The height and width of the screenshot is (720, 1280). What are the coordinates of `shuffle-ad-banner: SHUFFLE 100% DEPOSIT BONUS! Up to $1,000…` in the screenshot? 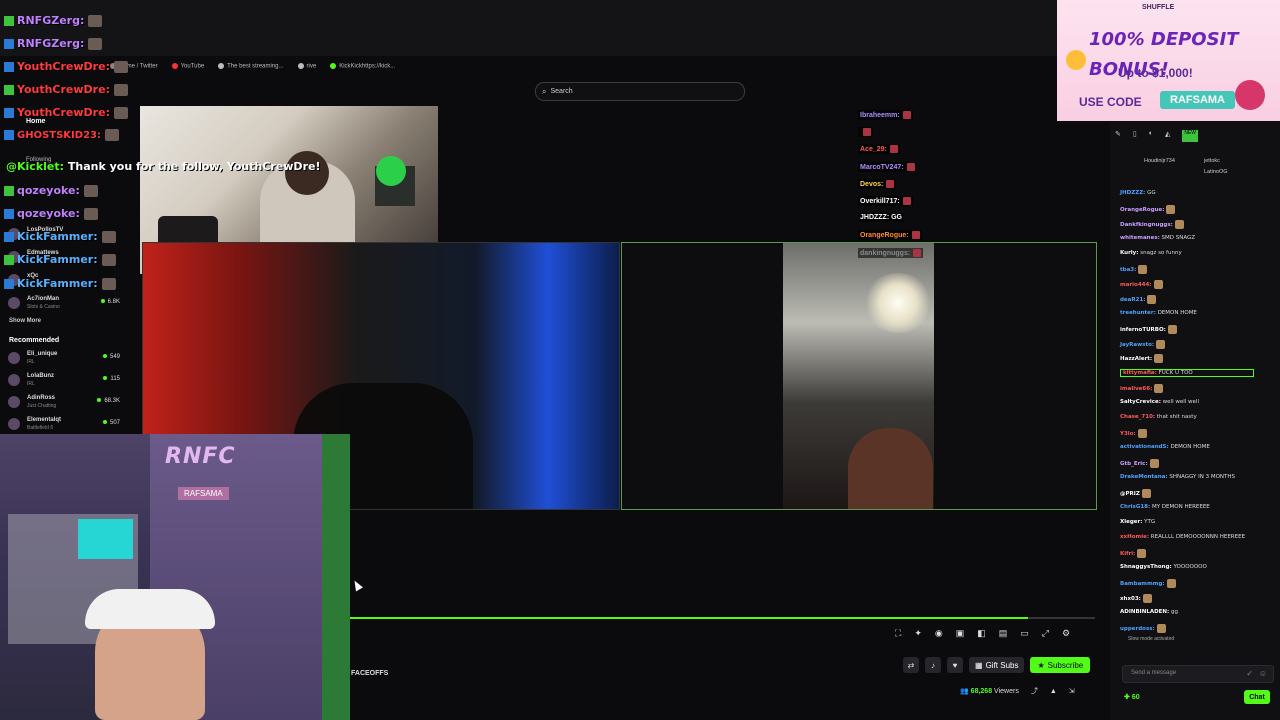 It's located at (1168, 60).